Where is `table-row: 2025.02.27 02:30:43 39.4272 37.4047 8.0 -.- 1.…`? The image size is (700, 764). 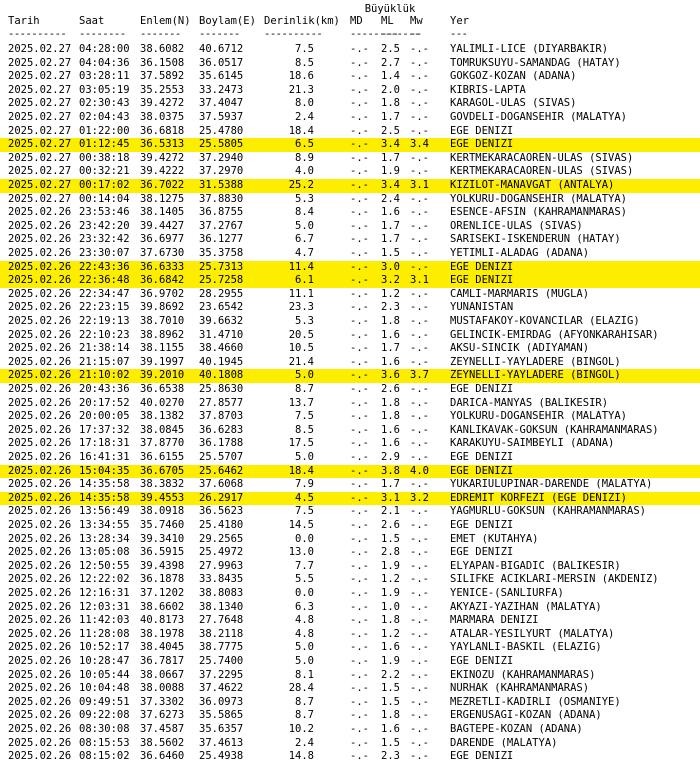 table-row: 2025.02.27 02:30:43 39.4272 37.4047 8.0 -.- 1.… is located at coordinates (350, 104).